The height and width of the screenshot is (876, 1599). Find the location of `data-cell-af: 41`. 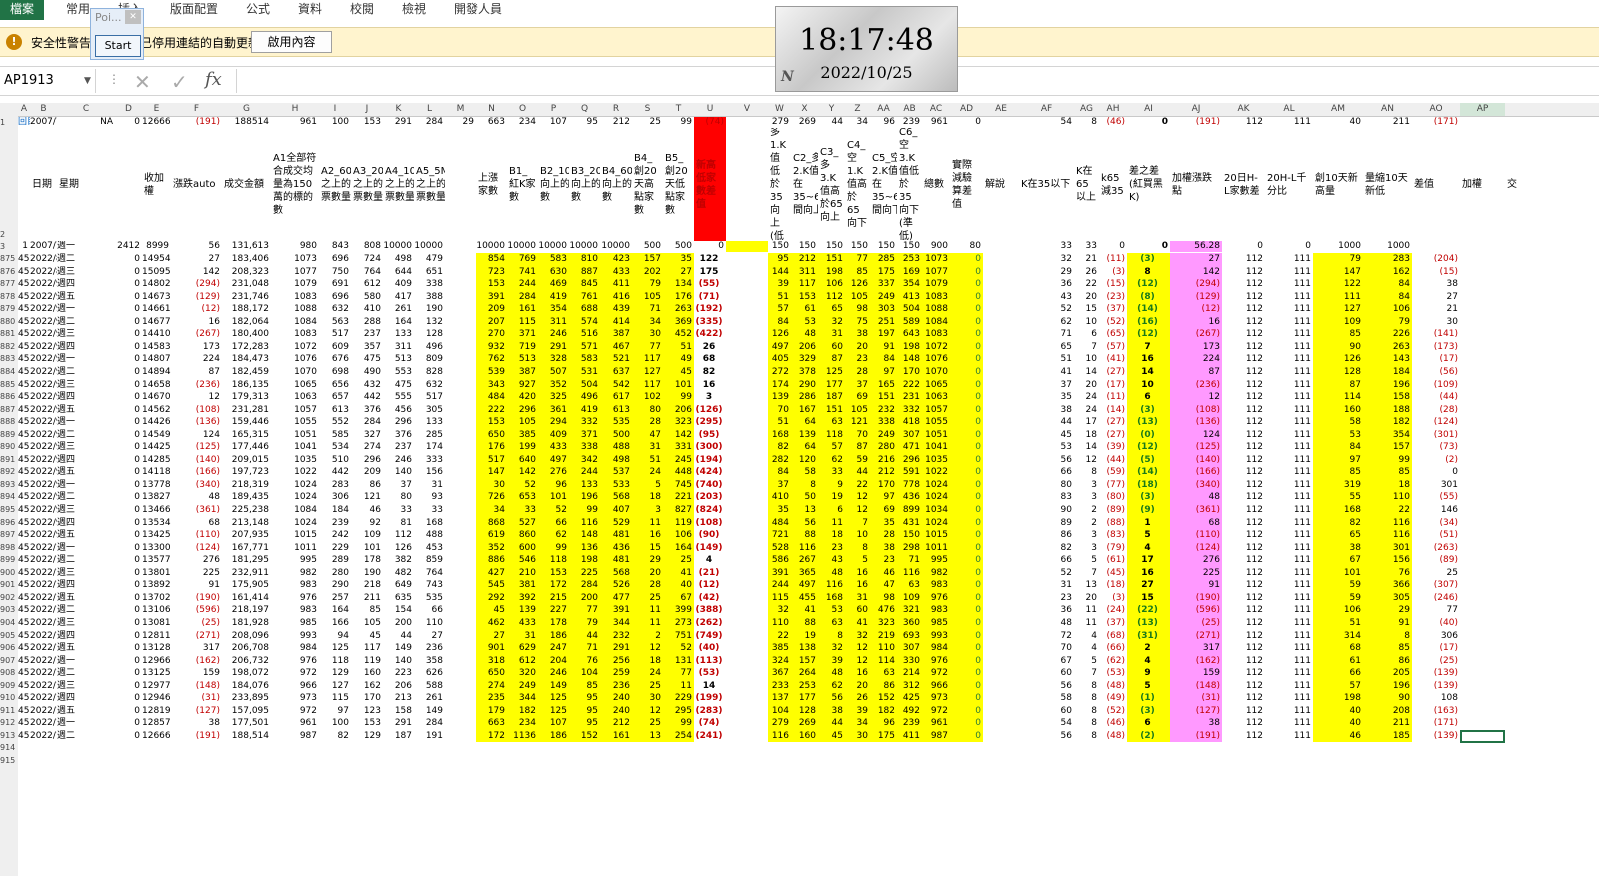

data-cell-af: 41 is located at coordinates (1046, 372).